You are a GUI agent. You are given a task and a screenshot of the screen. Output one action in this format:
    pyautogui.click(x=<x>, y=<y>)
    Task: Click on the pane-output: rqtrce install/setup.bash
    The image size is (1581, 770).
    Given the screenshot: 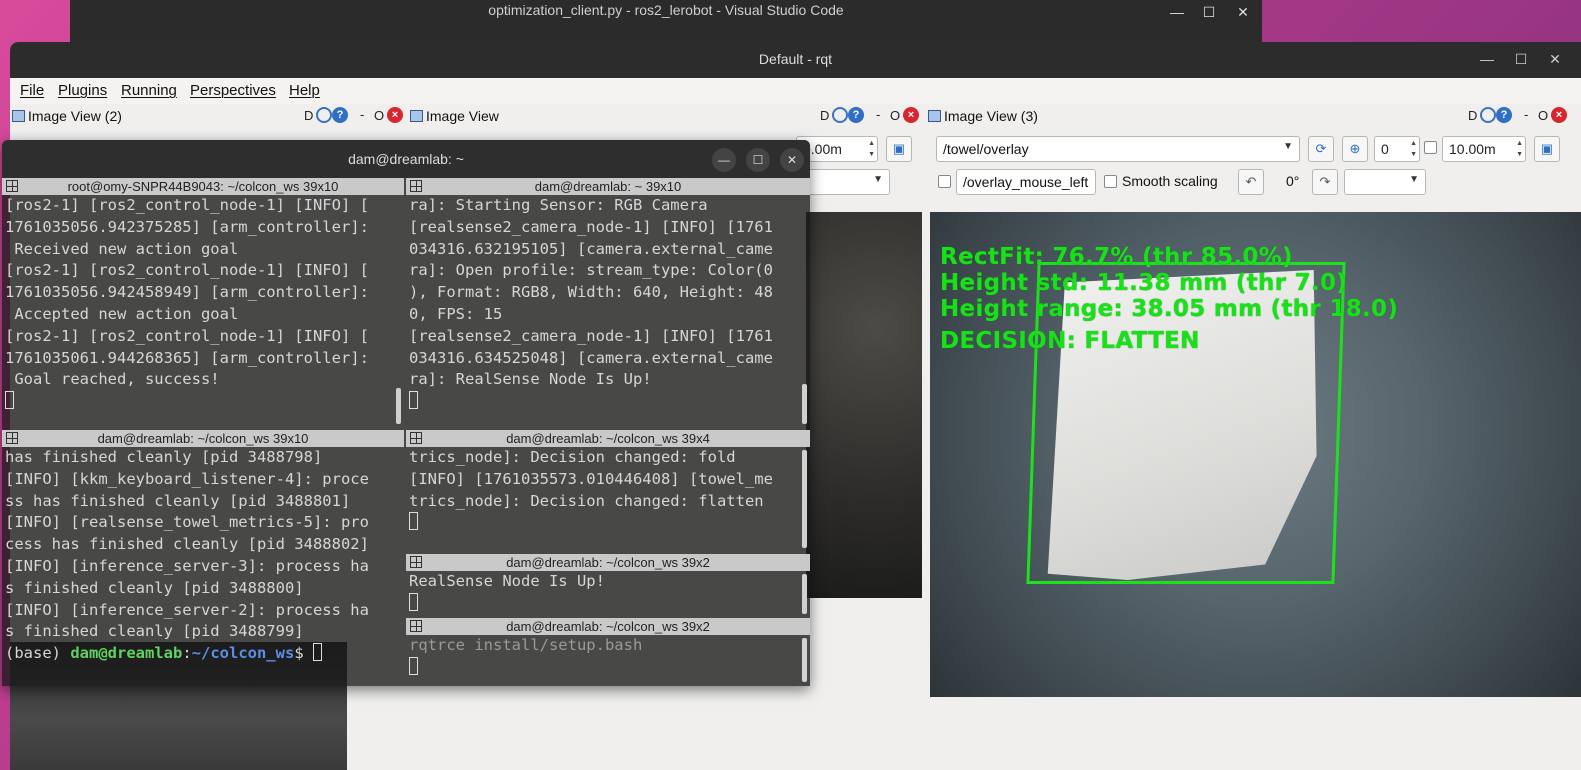 What is the action you would take?
    pyautogui.click(x=601, y=660)
    